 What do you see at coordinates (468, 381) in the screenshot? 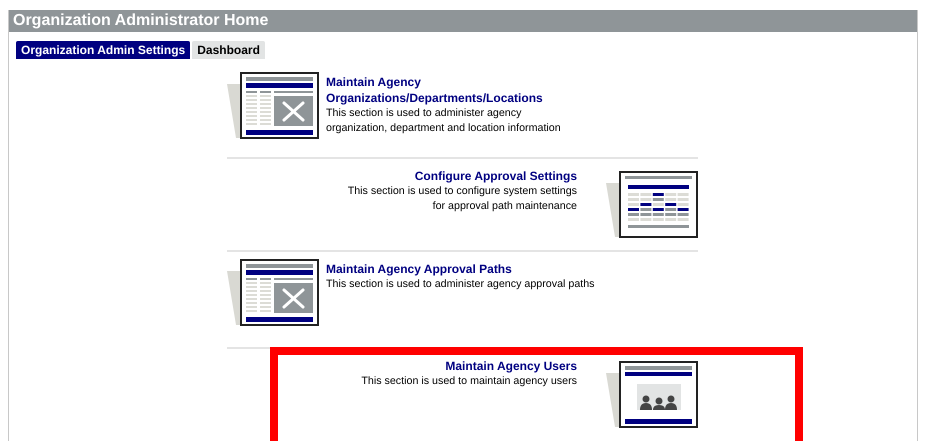
I see `section-description: This section is used to maintain agency users` at bounding box center [468, 381].